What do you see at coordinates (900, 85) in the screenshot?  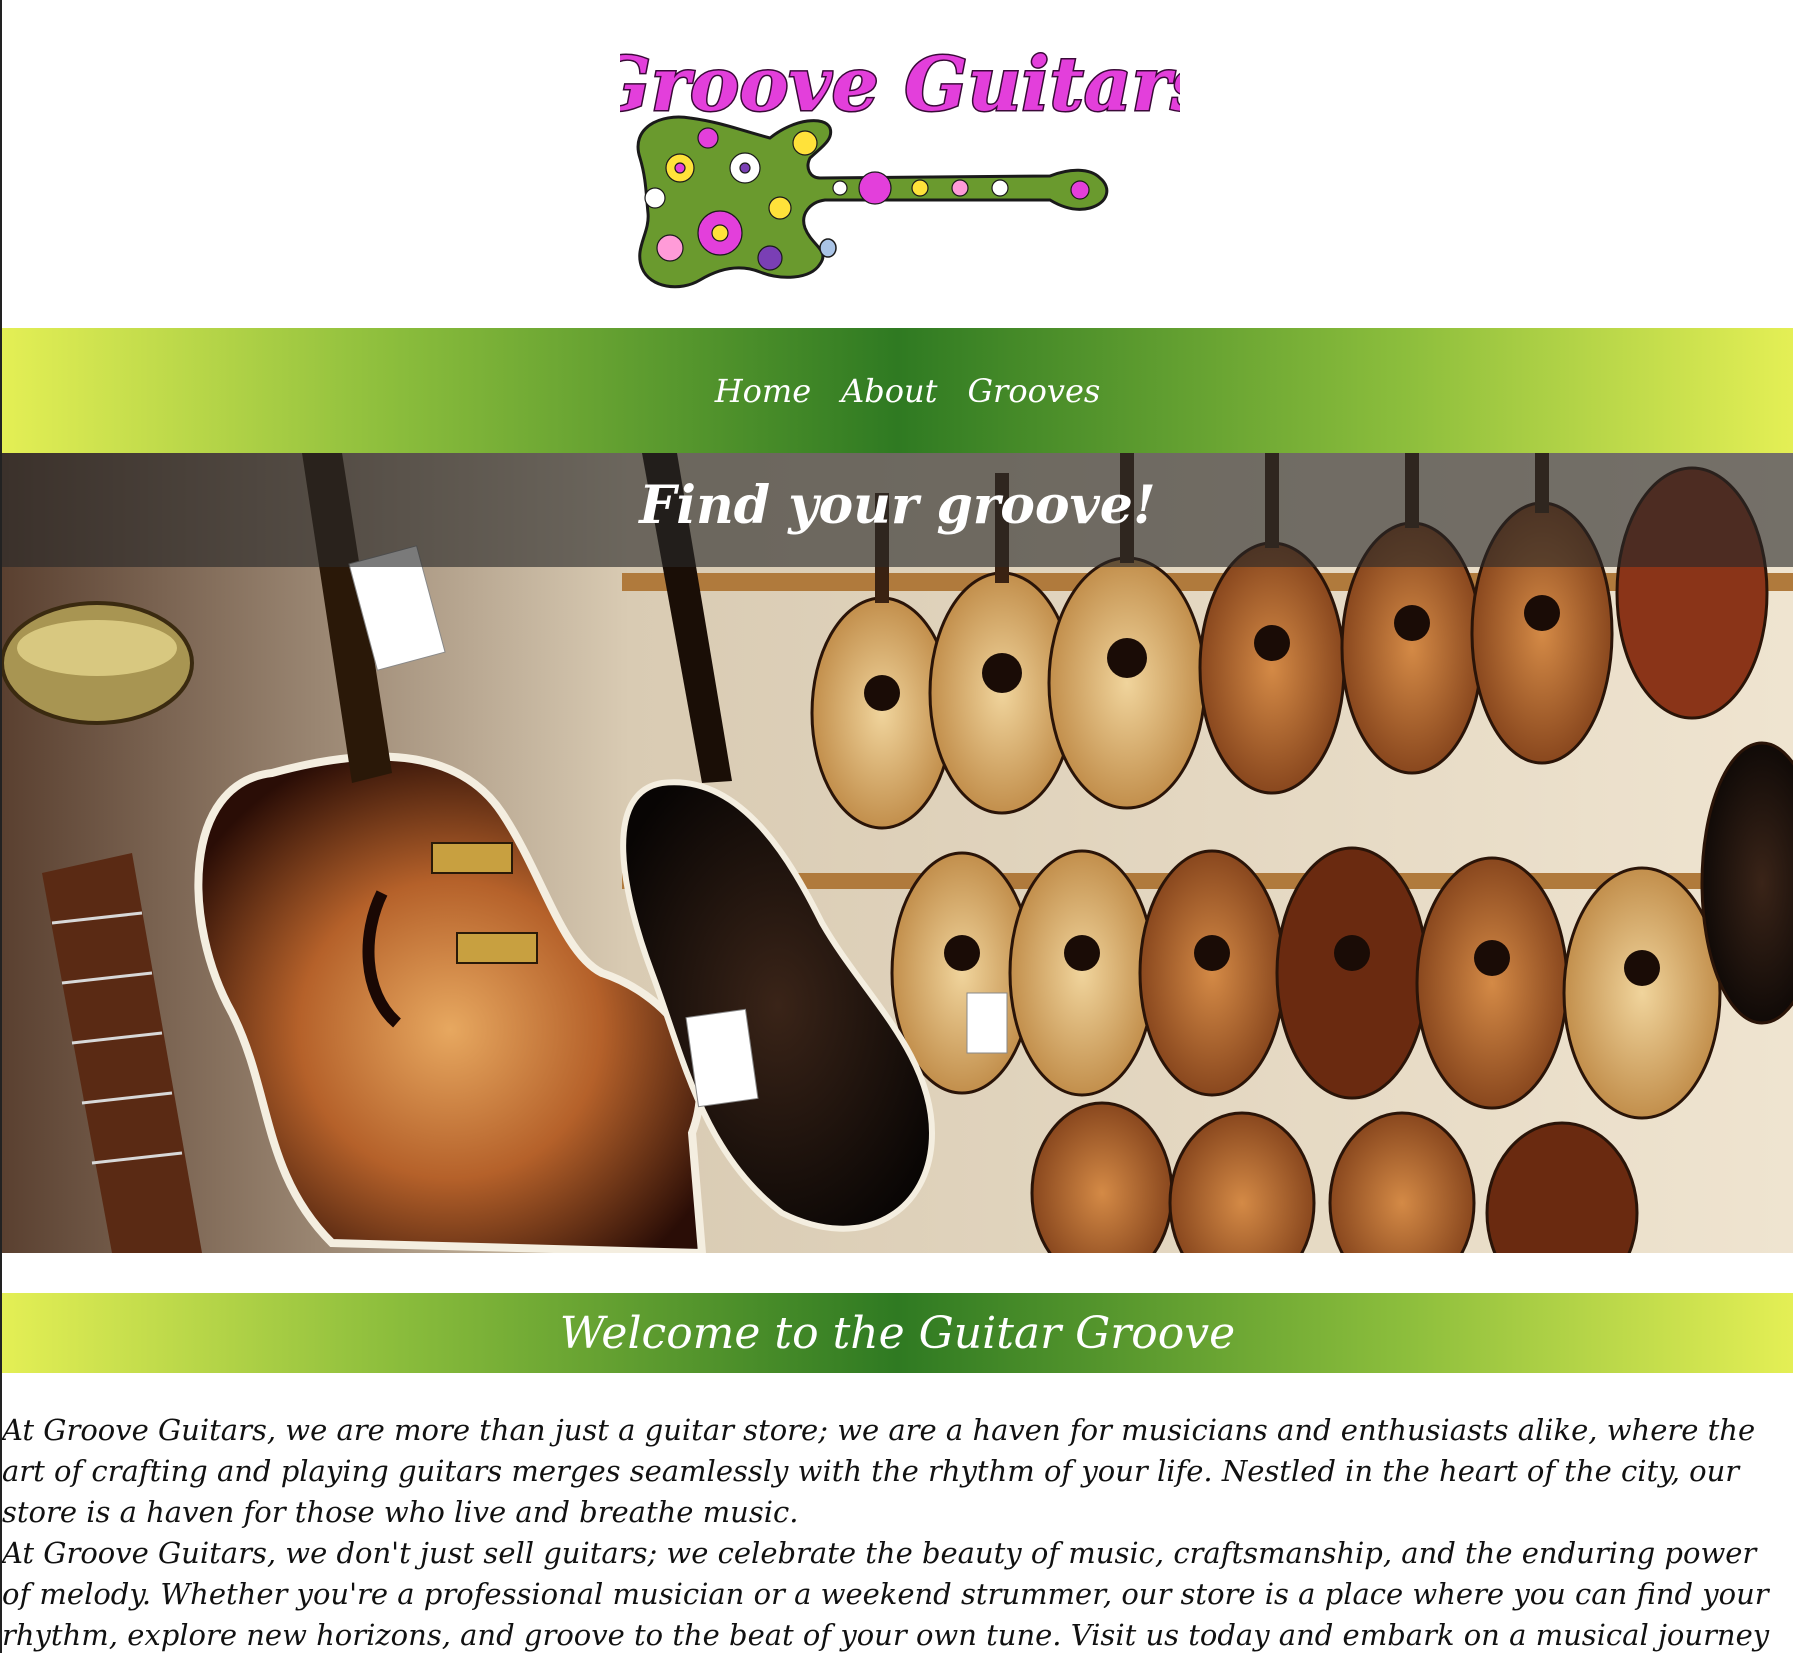 I see `svg-text: Groove Guitars` at bounding box center [900, 85].